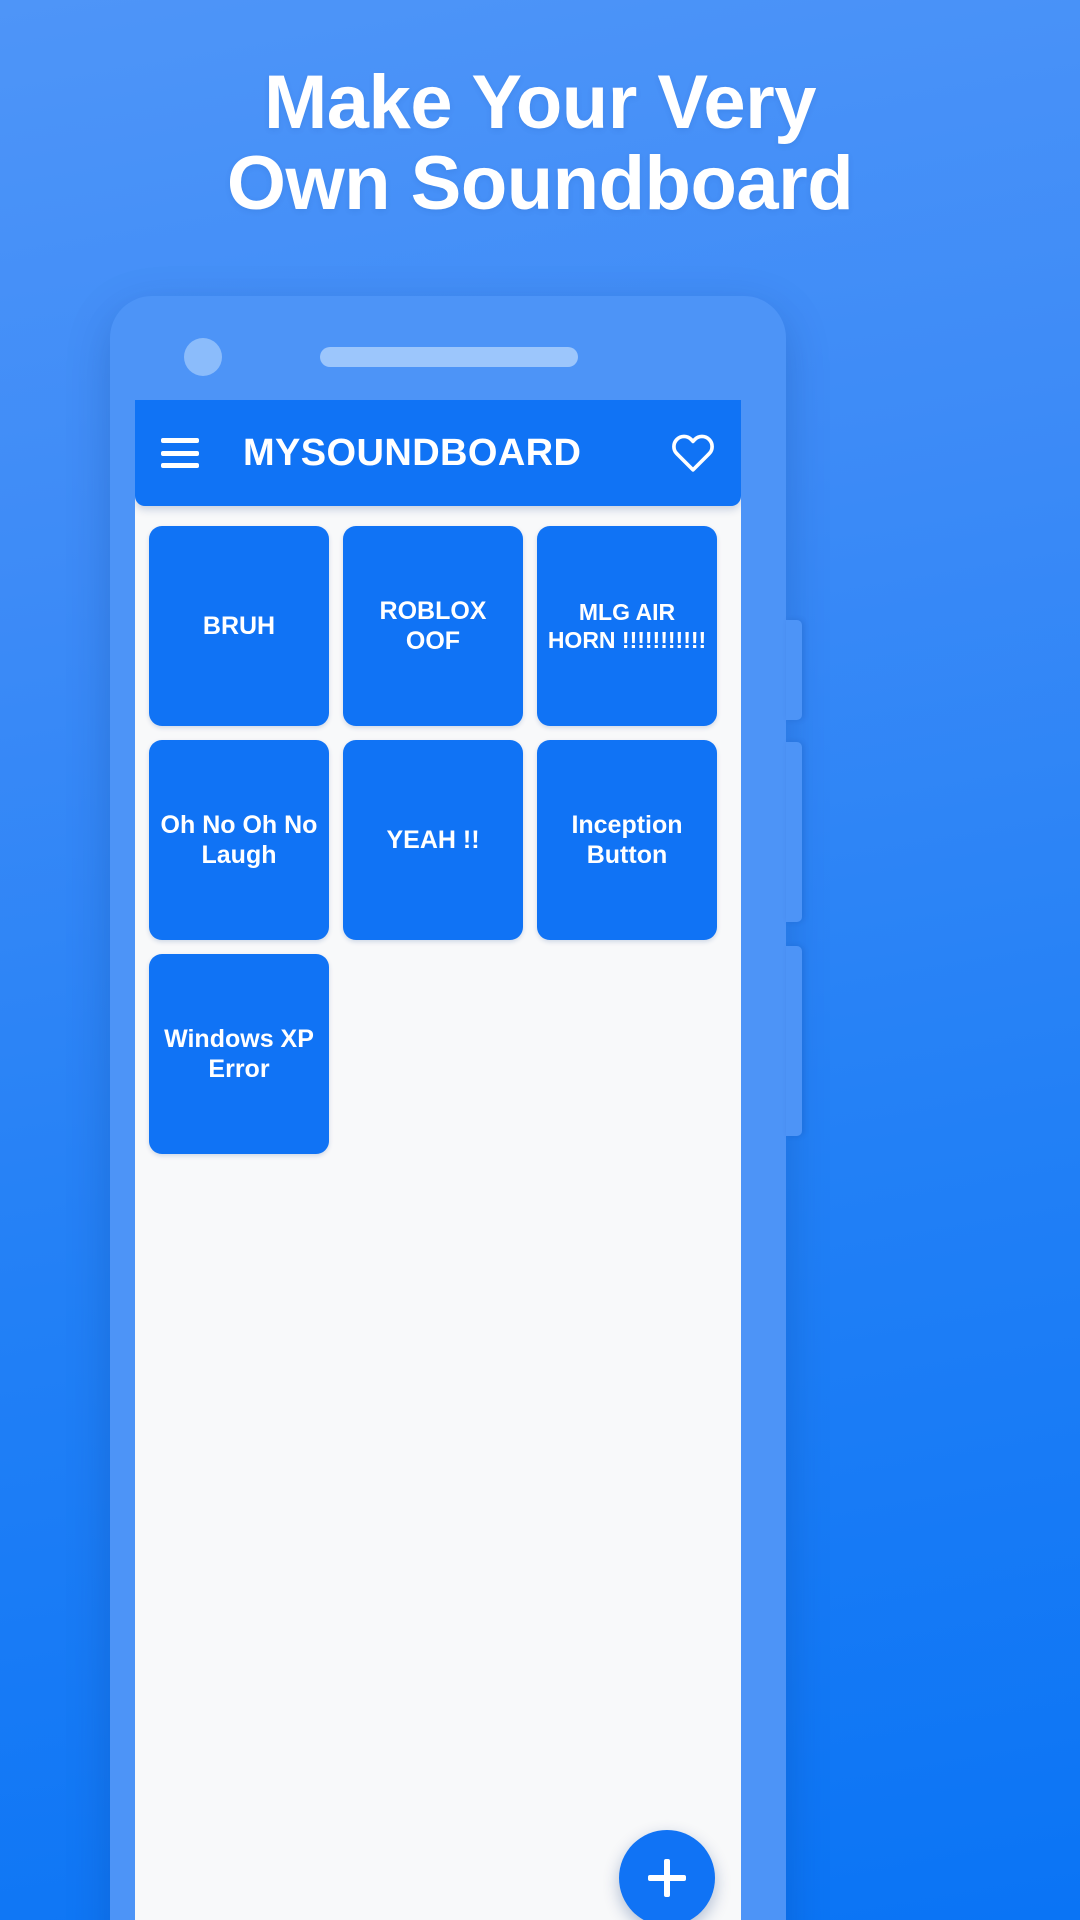 This screenshot has height=1920, width=1080. Describe the element at coordinates (667, 1878) in the screenshot. I see `plus-icon` at that location.